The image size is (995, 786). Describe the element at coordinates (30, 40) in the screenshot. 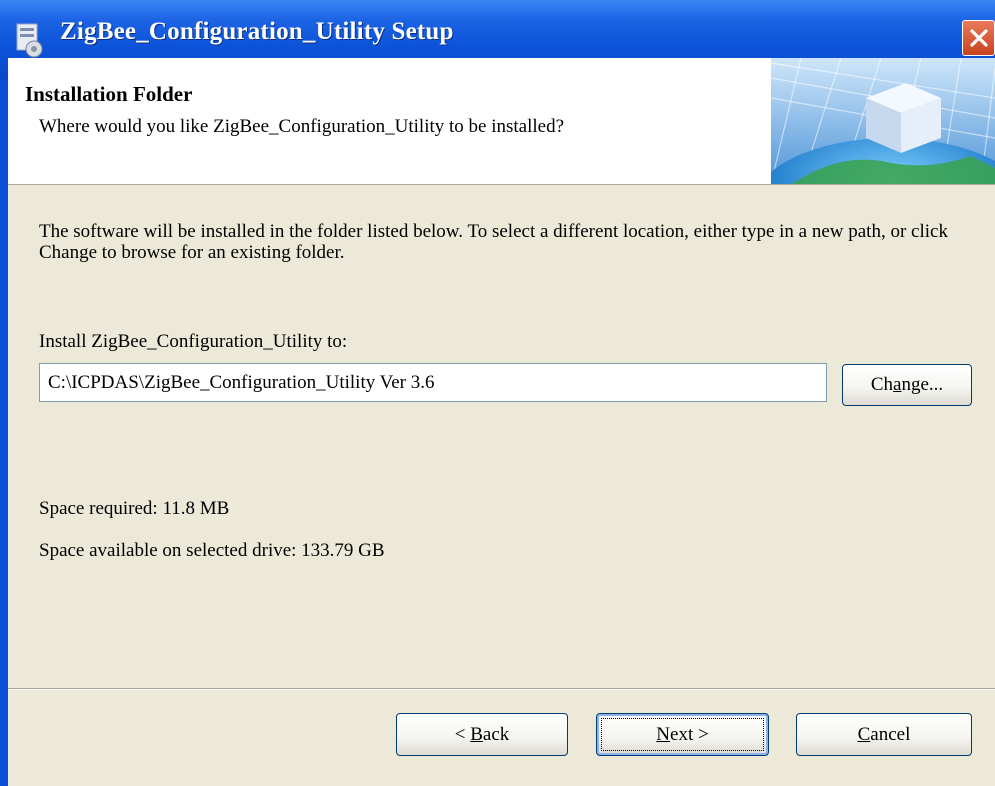

I see `installer-icon` at that location.